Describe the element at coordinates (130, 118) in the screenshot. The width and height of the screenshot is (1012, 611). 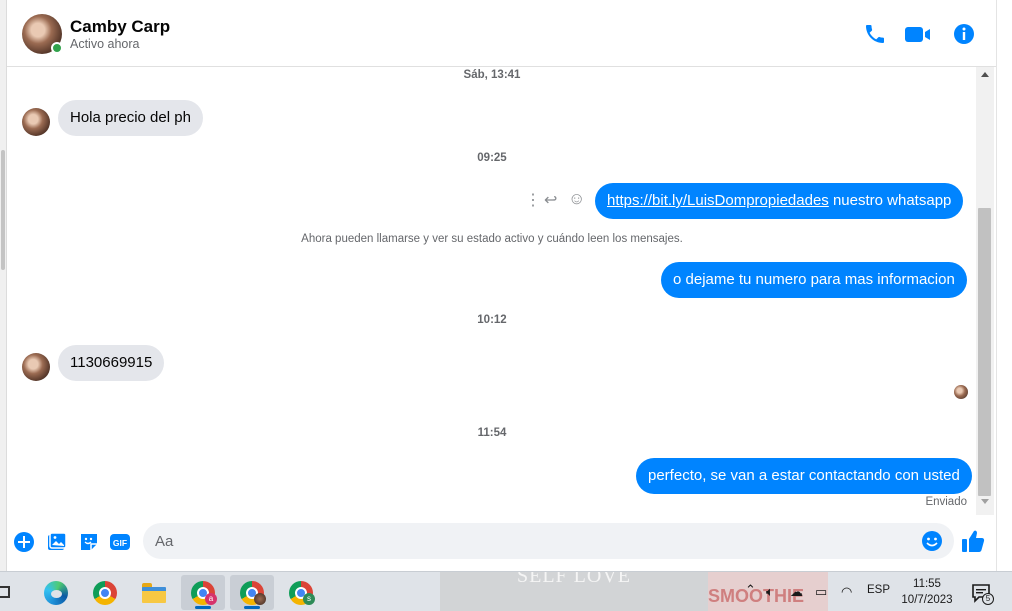
I see `incoming-message: Hola precio del ph` at that location.